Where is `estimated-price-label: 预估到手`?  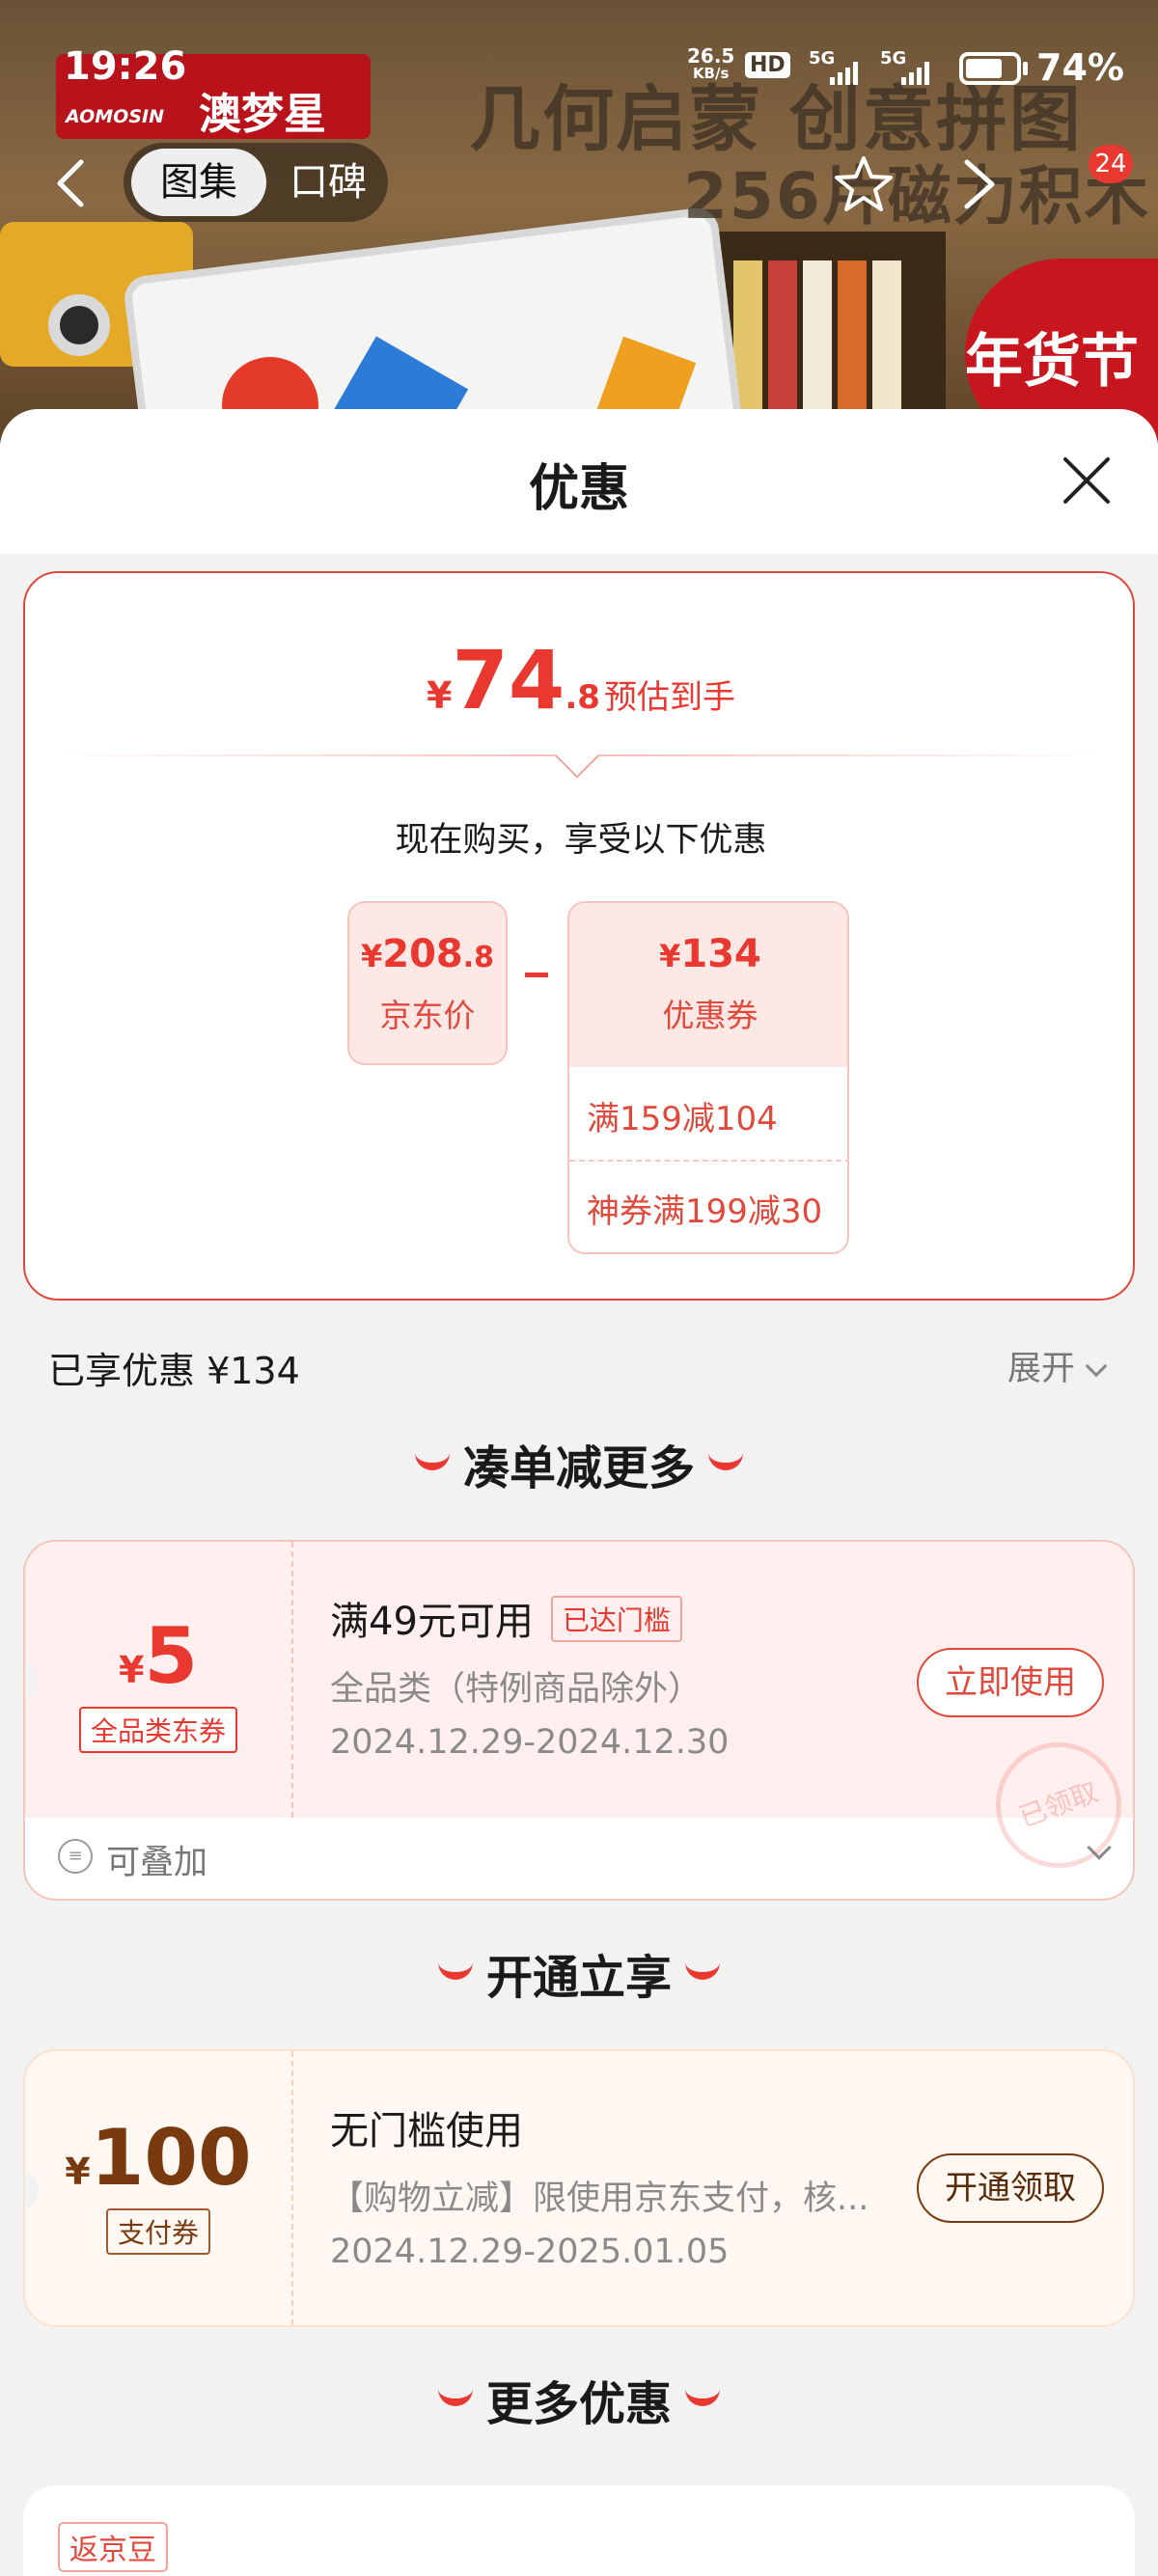
estimated-price-label: 预估到手 is located at coordinates (669, 698).